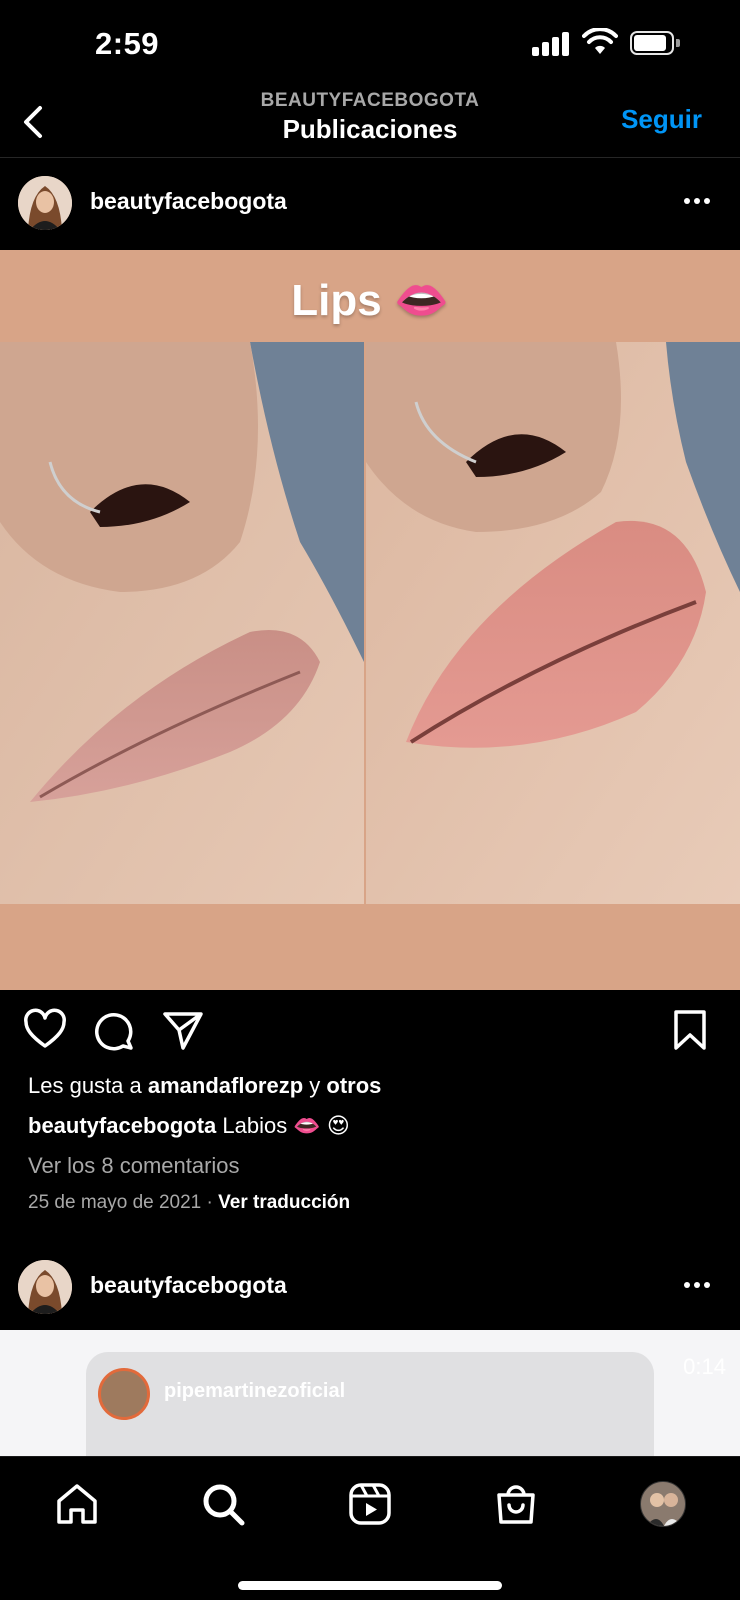 The width and height of the screenshot is (740, 1600). I want to click on post2-image: pipemartinezoficial 0:14, so click(370, 1393).